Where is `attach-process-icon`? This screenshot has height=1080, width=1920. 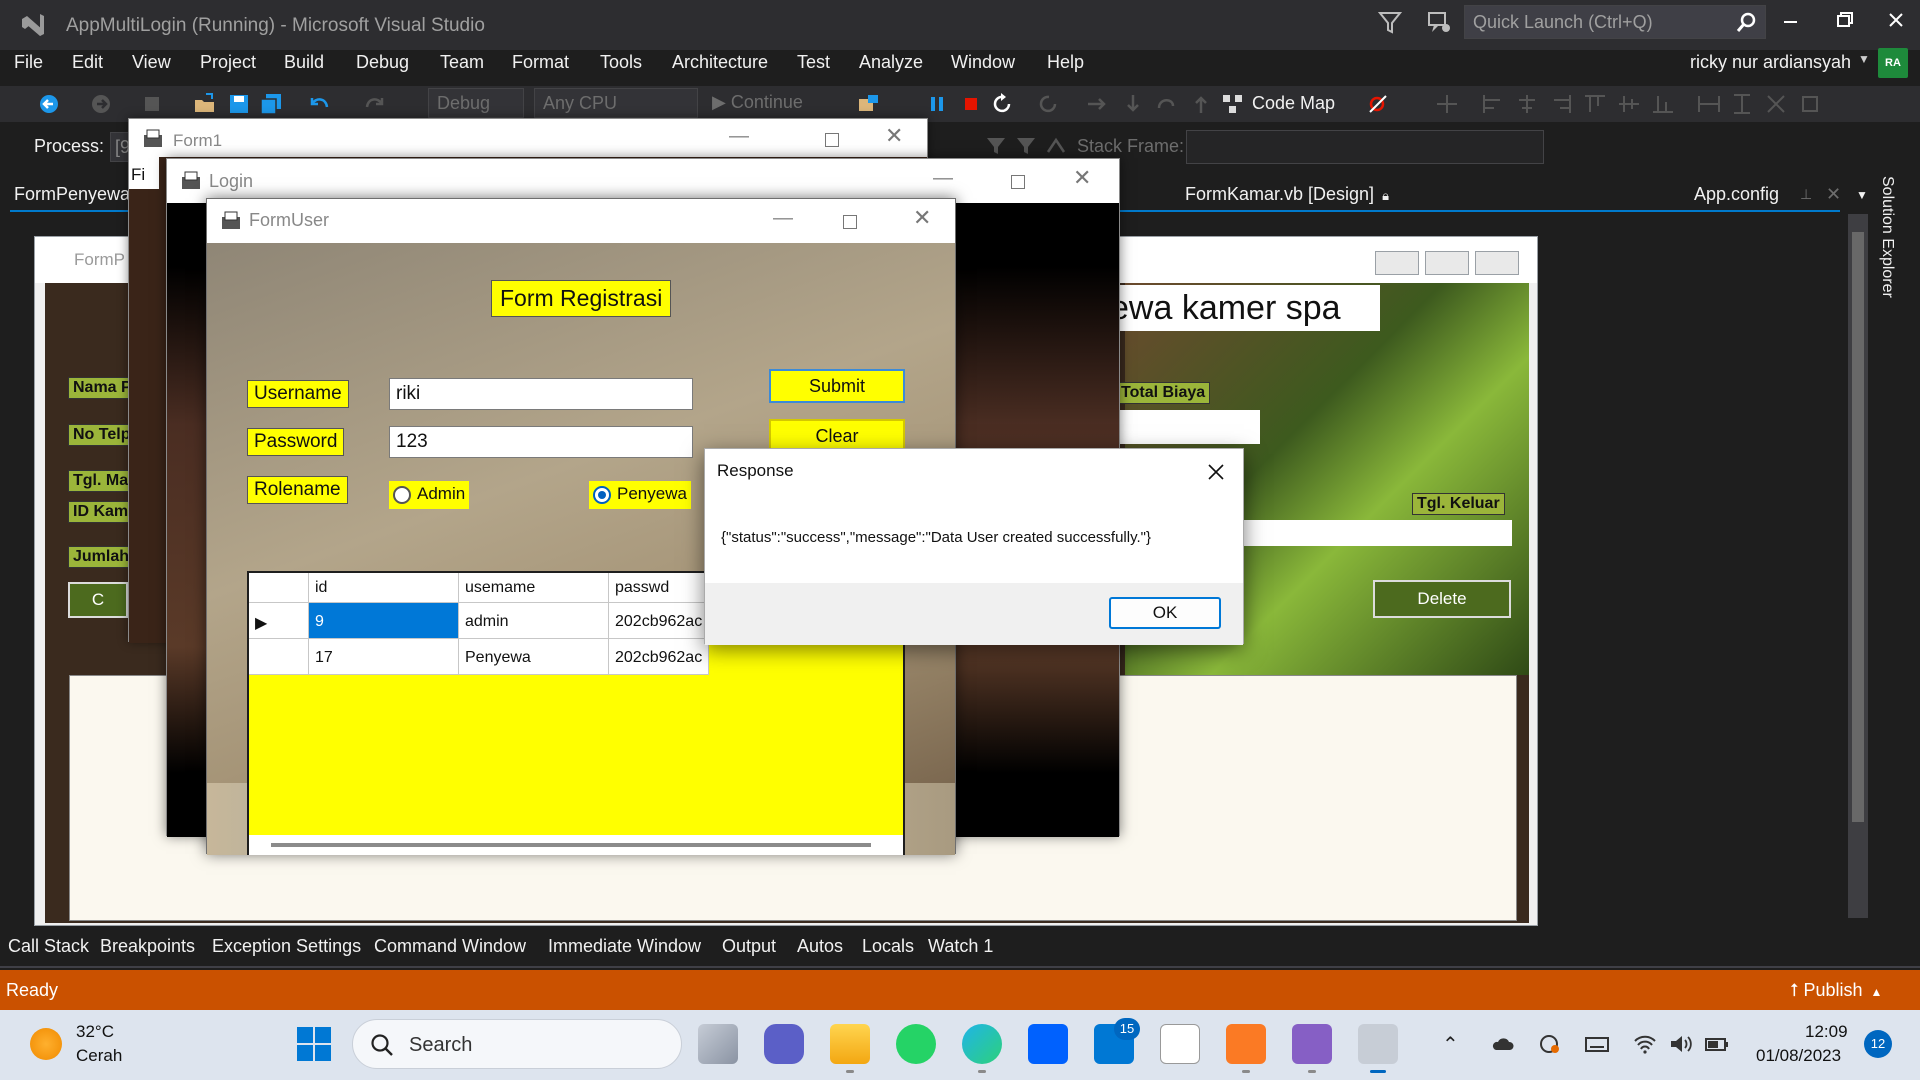 attach-process-icon is located at coordinates (869, 104).